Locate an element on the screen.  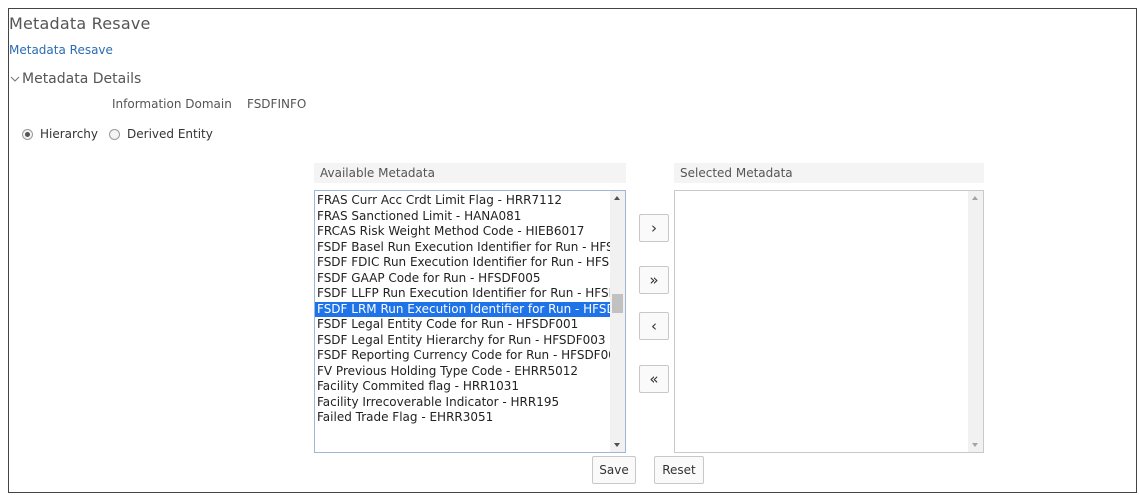
available-metadata-header: Available Metadata is located at coordinates (470, 173).